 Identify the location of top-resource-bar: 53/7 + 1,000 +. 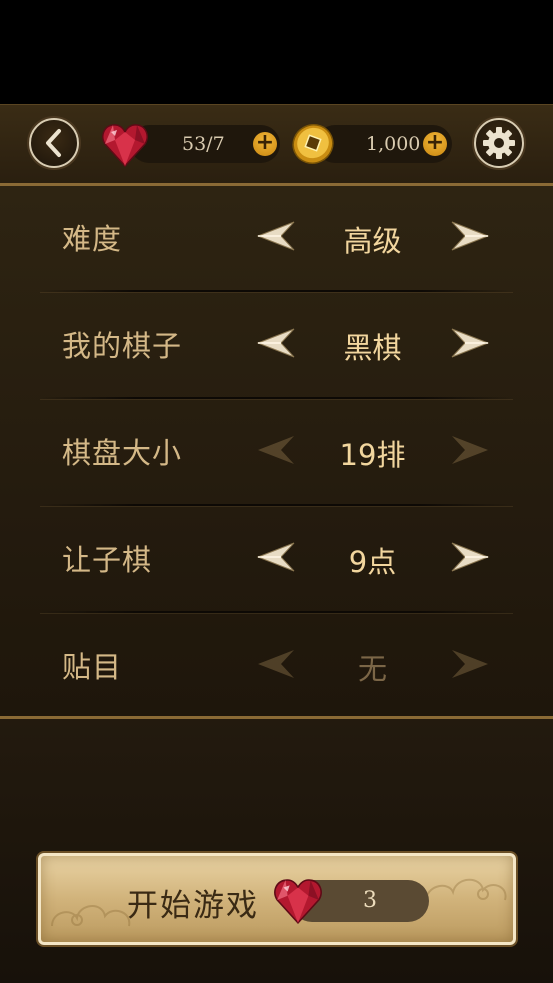
(276, 145).